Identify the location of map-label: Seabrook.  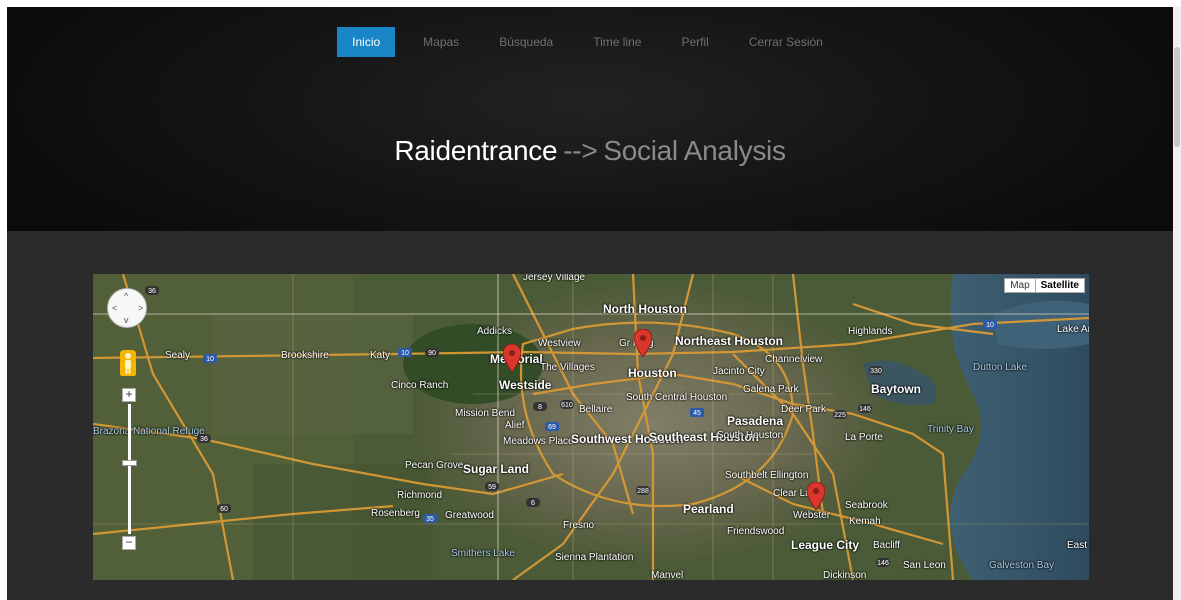
(866, 505).